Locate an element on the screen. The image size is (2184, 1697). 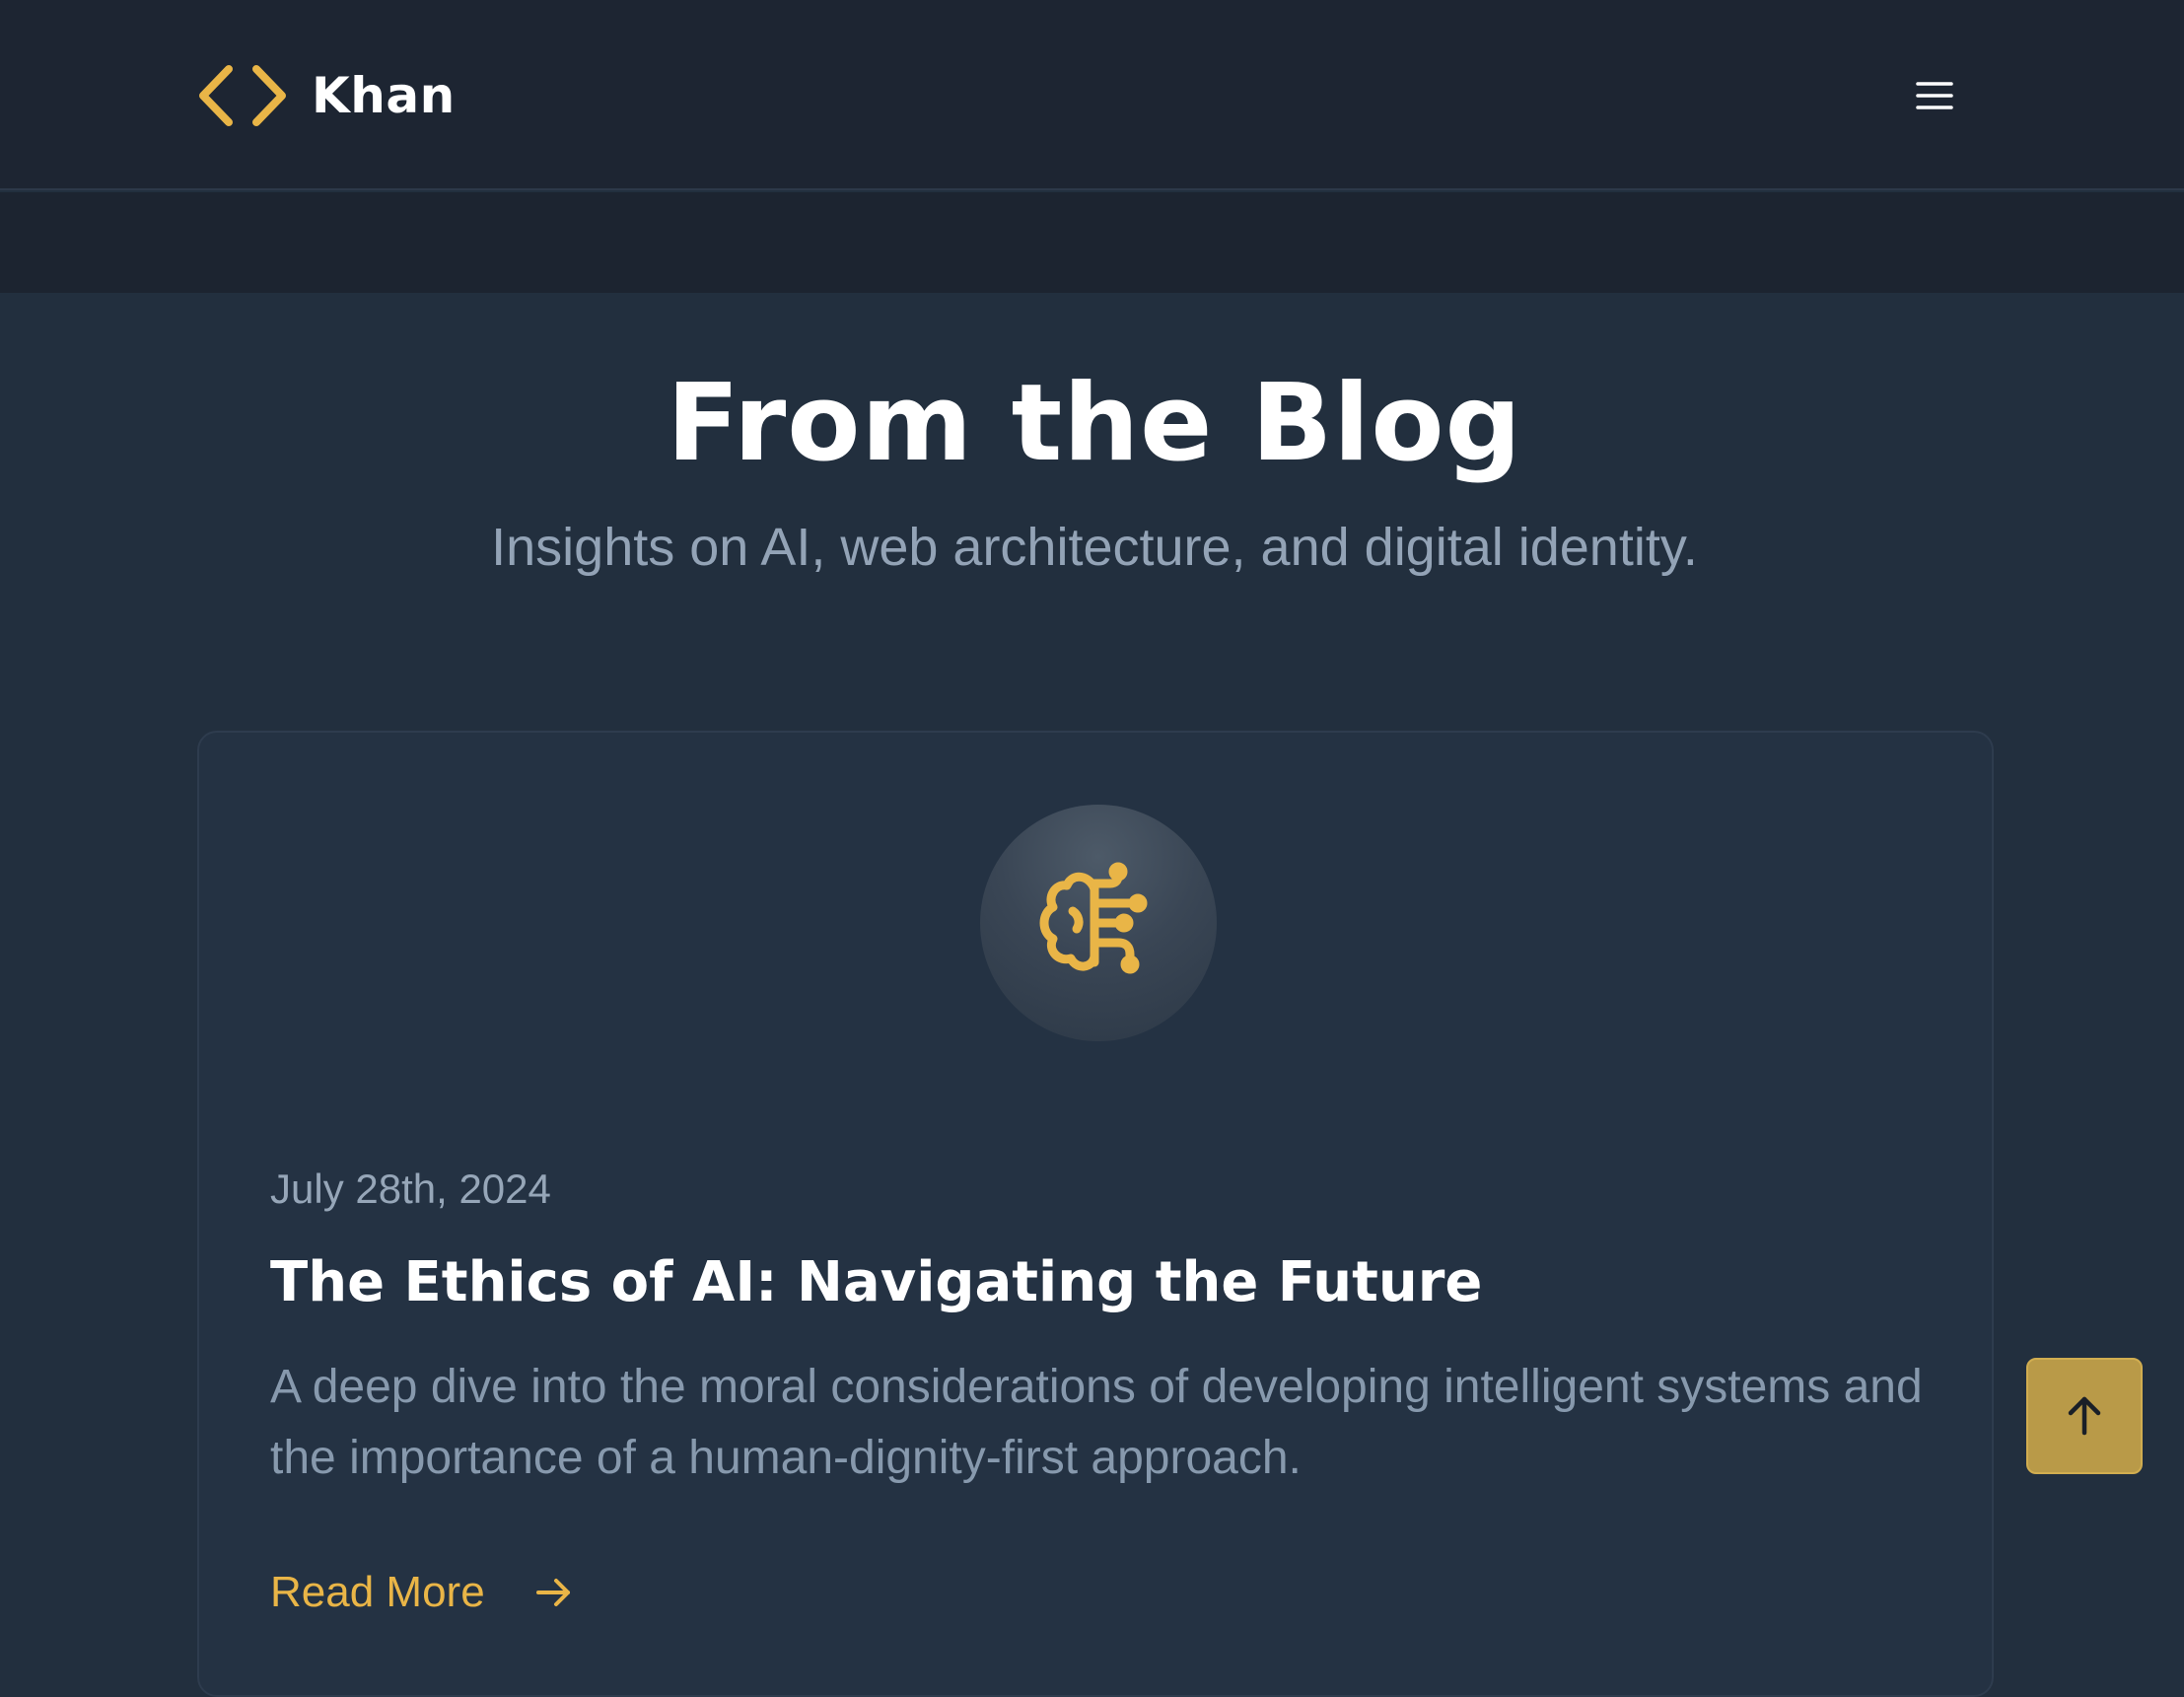
post-icon-badge is located at coordinates (1098, 923).